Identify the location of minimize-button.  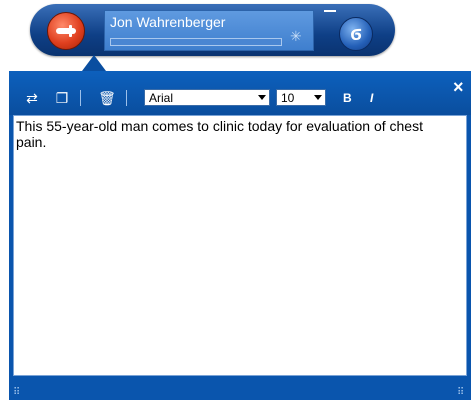
(330, 11).